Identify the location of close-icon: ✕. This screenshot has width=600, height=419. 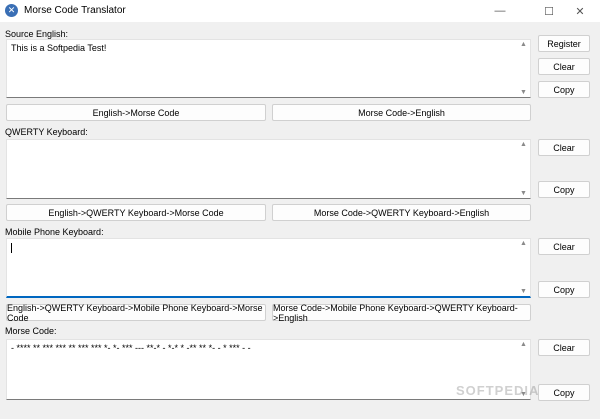
(580, 11).